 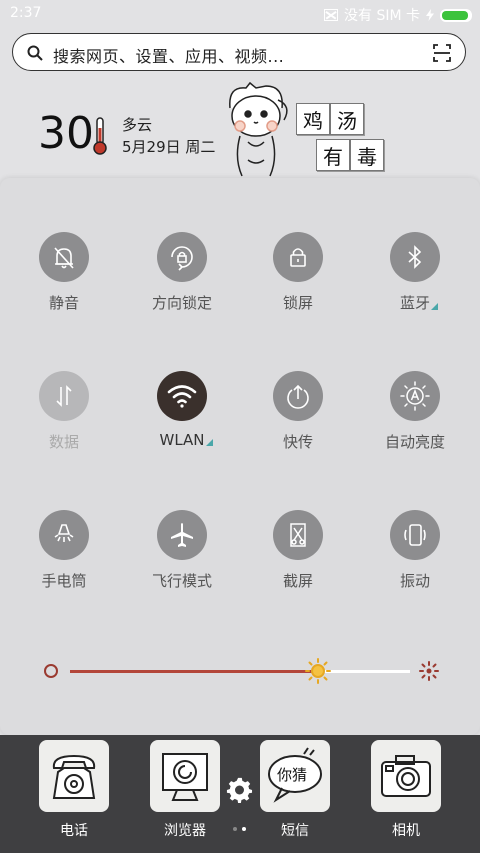 I want to click on app-name: 相机, so click(x=406, y=831).